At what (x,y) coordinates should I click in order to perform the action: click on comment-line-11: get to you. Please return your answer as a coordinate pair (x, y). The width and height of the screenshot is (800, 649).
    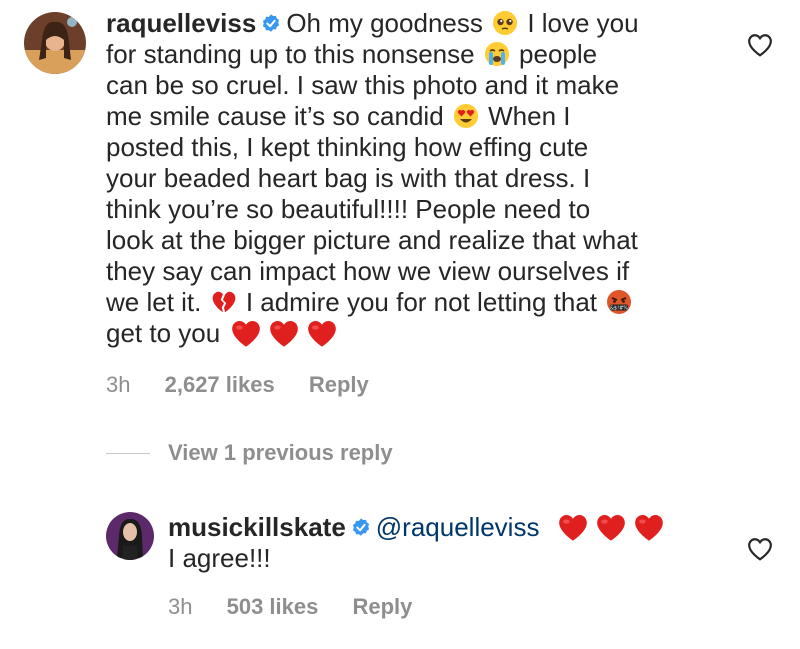
    Looking at the image, I should click on (416, 333).